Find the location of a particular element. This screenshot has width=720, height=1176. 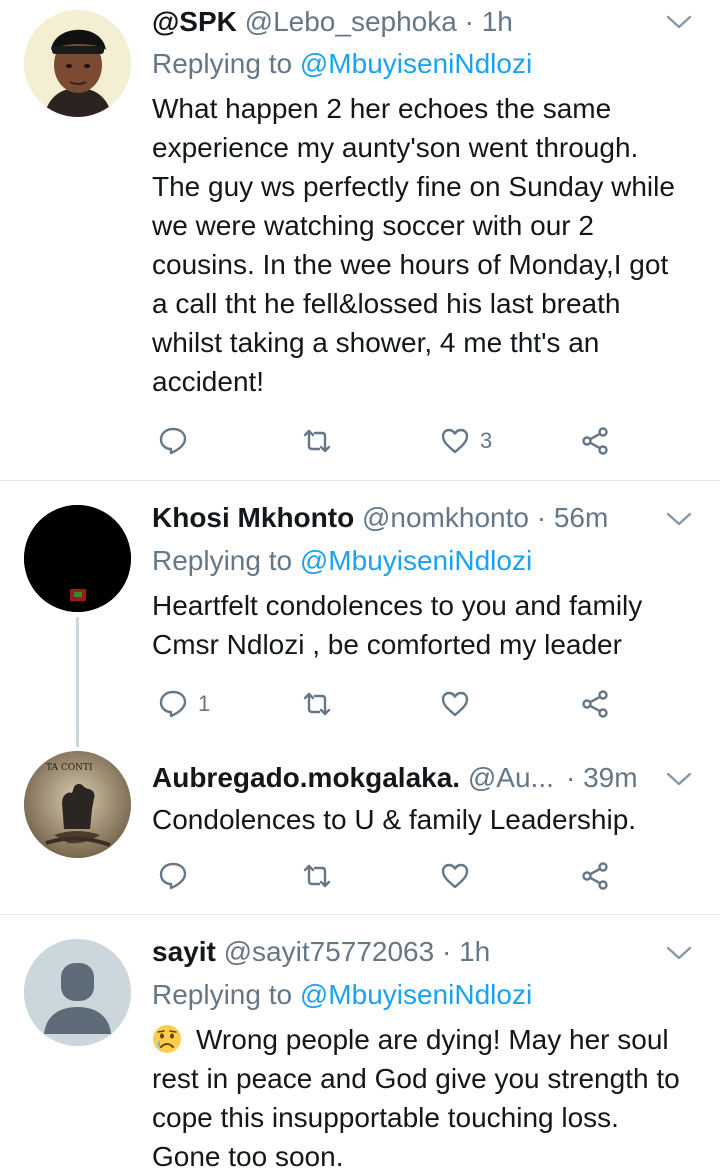

tweet-header: sayit @sayit75772063 · 1h is located at coordinates (406, 952).